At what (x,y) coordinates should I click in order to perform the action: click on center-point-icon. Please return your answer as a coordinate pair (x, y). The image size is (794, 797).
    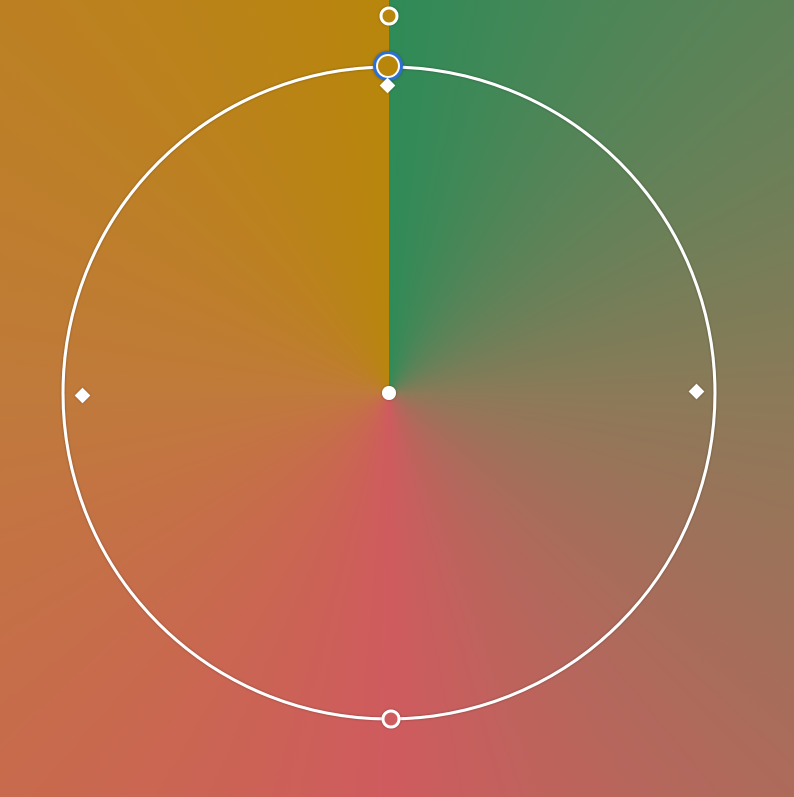
    Looking at the image, I should click on (389, 393).